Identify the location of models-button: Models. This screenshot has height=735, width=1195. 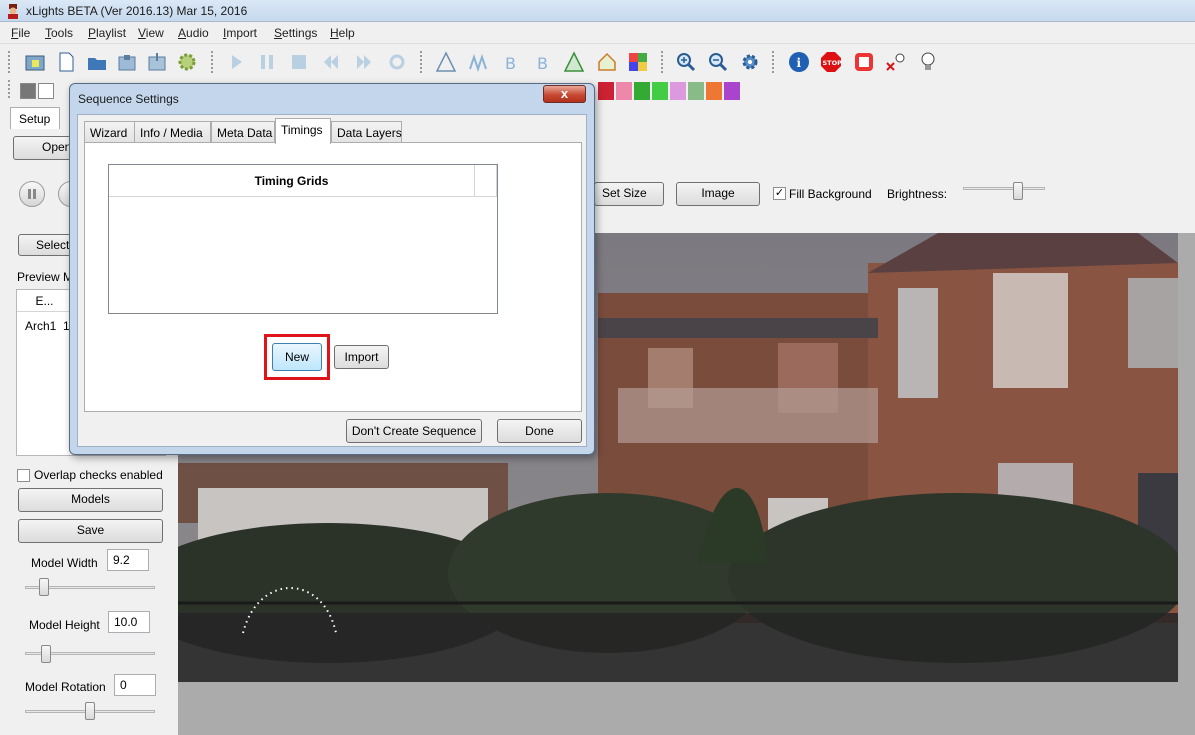
(90, 500).